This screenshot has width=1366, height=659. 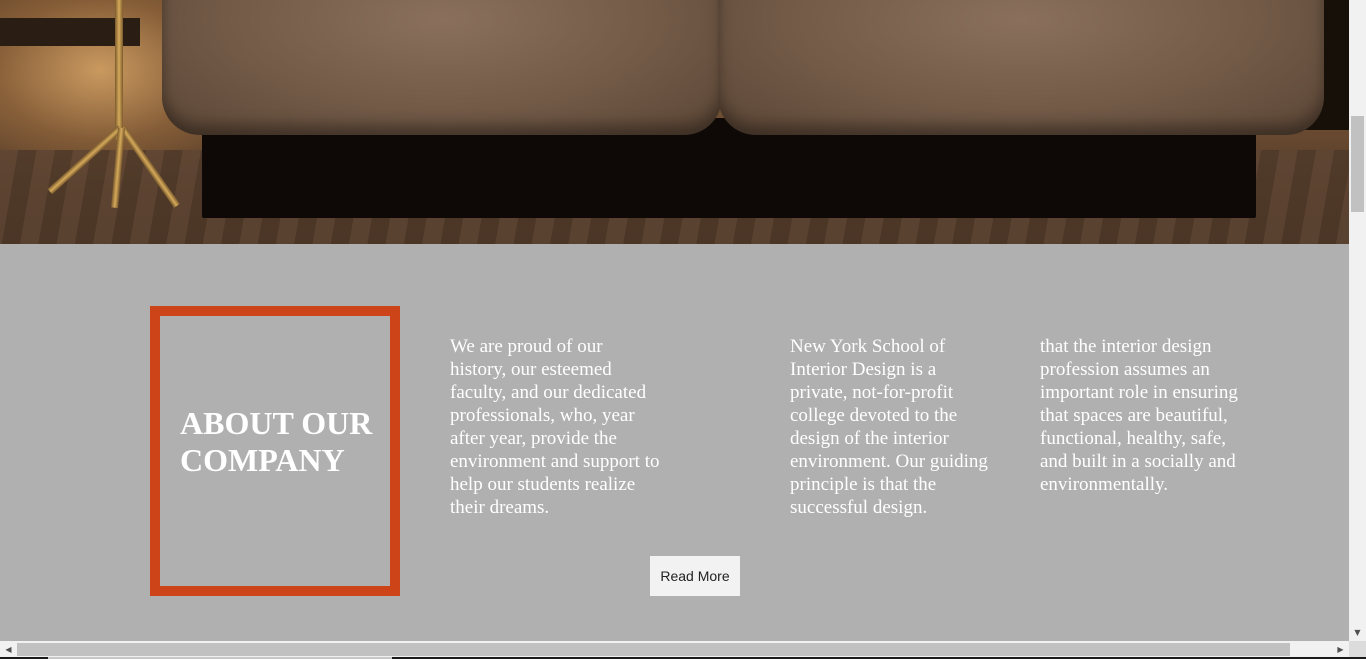 What do you see at coordinates (8, 649) in the screenshot?
I see `scroll-left-arrow-icon: ◀` at bounding box center [8, 649].